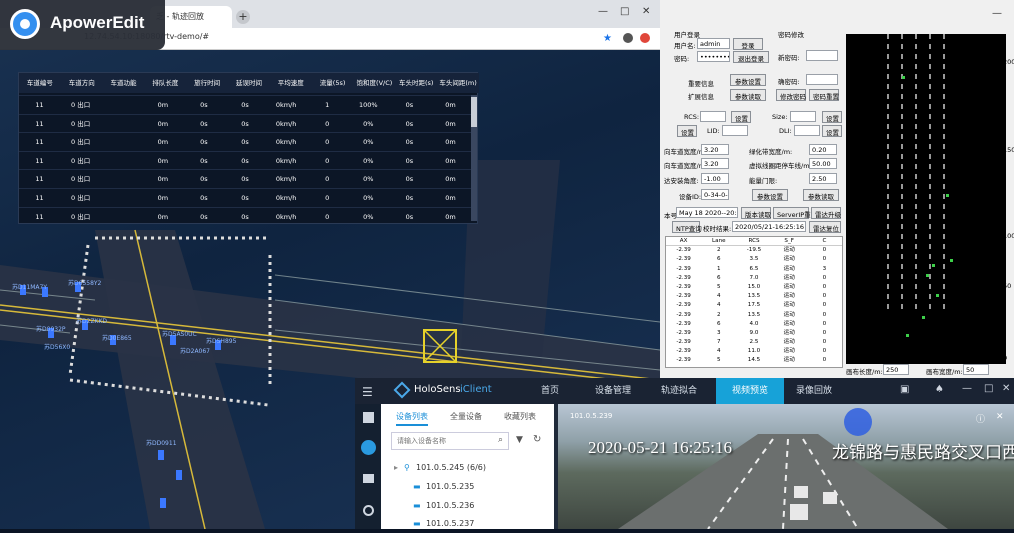 This screenshot has height=533, width=1014. Describe the element at coordinates (713, 56) in the screenshot. I see `pwd-input: ••••••••` at that location.